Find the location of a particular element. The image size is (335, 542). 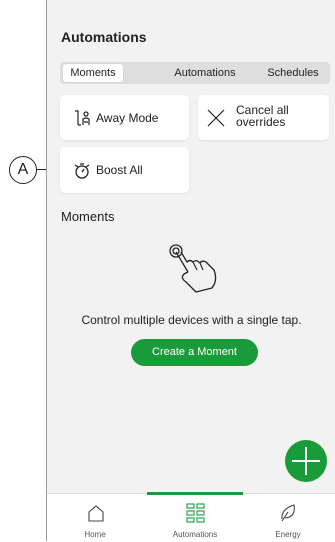

tab-bar: Moments Automations Schedules is located at coordinates (195, 73).